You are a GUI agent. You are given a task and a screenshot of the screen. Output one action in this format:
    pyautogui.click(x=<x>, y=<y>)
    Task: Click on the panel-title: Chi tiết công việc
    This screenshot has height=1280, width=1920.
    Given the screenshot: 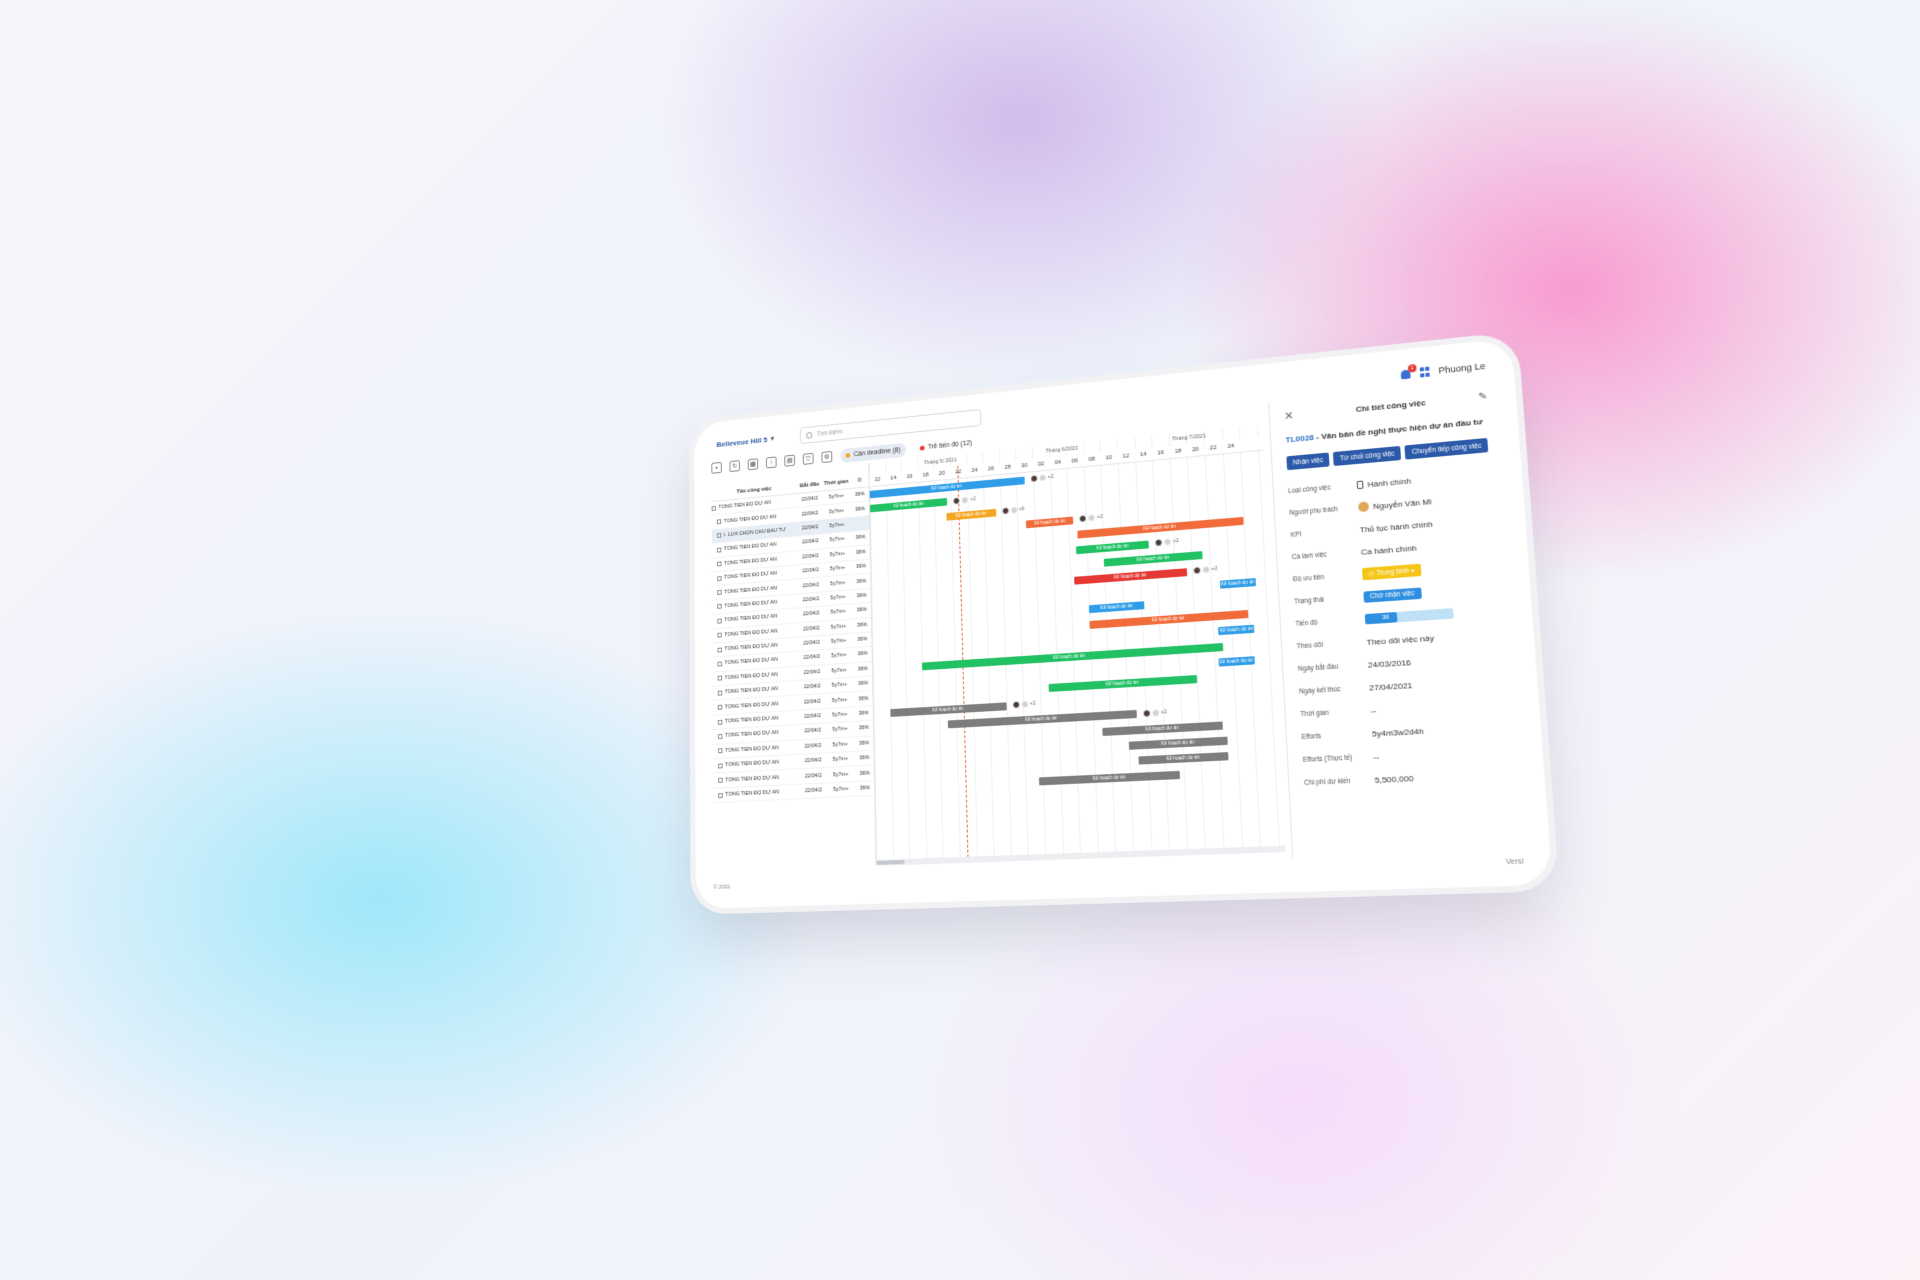 What is the action you would take?
    pyautogui.click(x=1390, y=405)
    